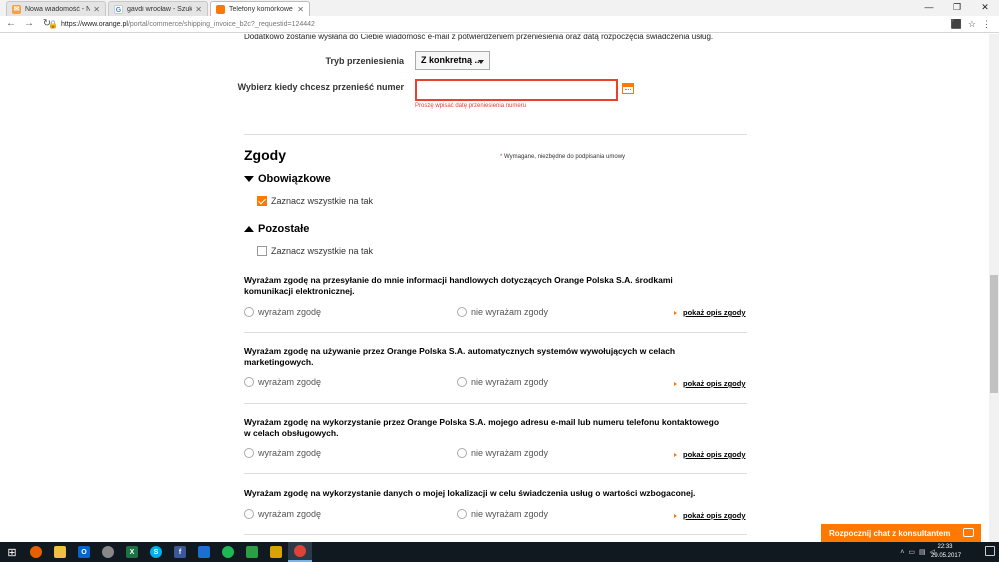  I want to click on app2-icon, so click(204, 552).